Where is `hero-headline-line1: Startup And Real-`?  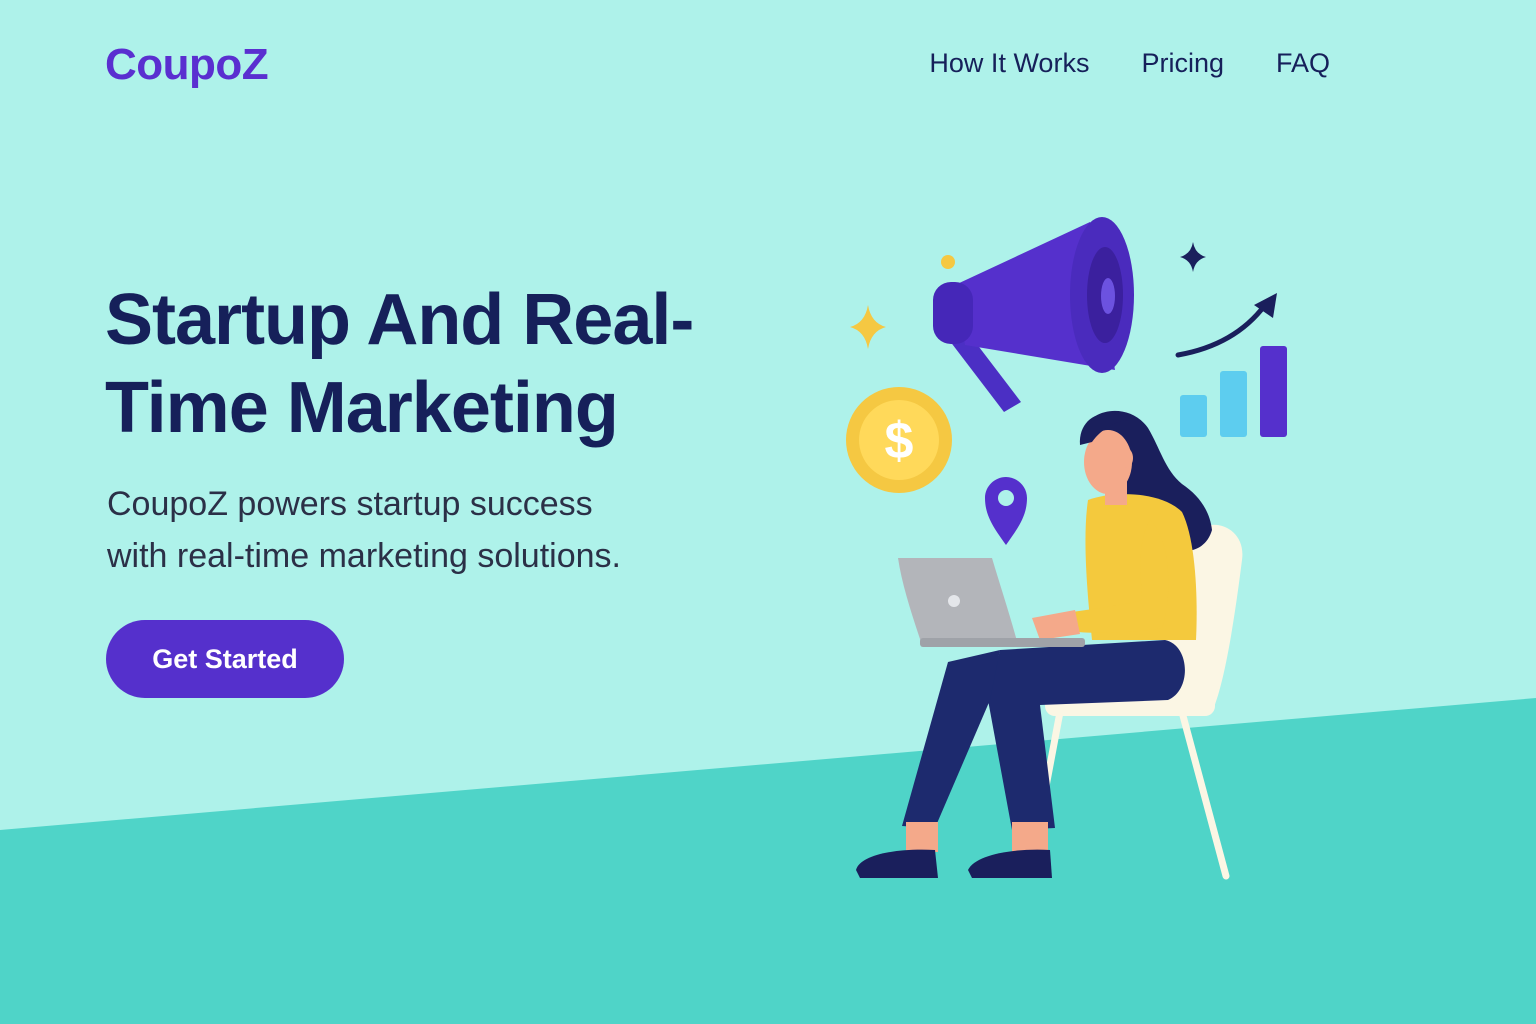 hero-headline-line1: Startup And Real- is located at coordinates (399, 320).